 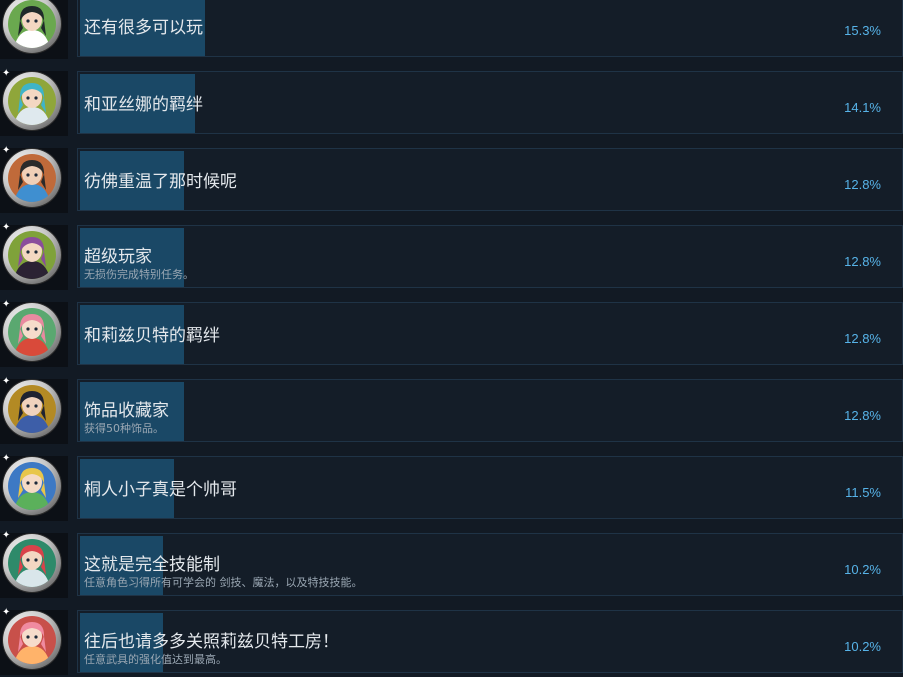 I want to click on achievement-row: ✦ 饰品收藏家 获得50种饰品。 12.8%, so click(x=451, y=410).